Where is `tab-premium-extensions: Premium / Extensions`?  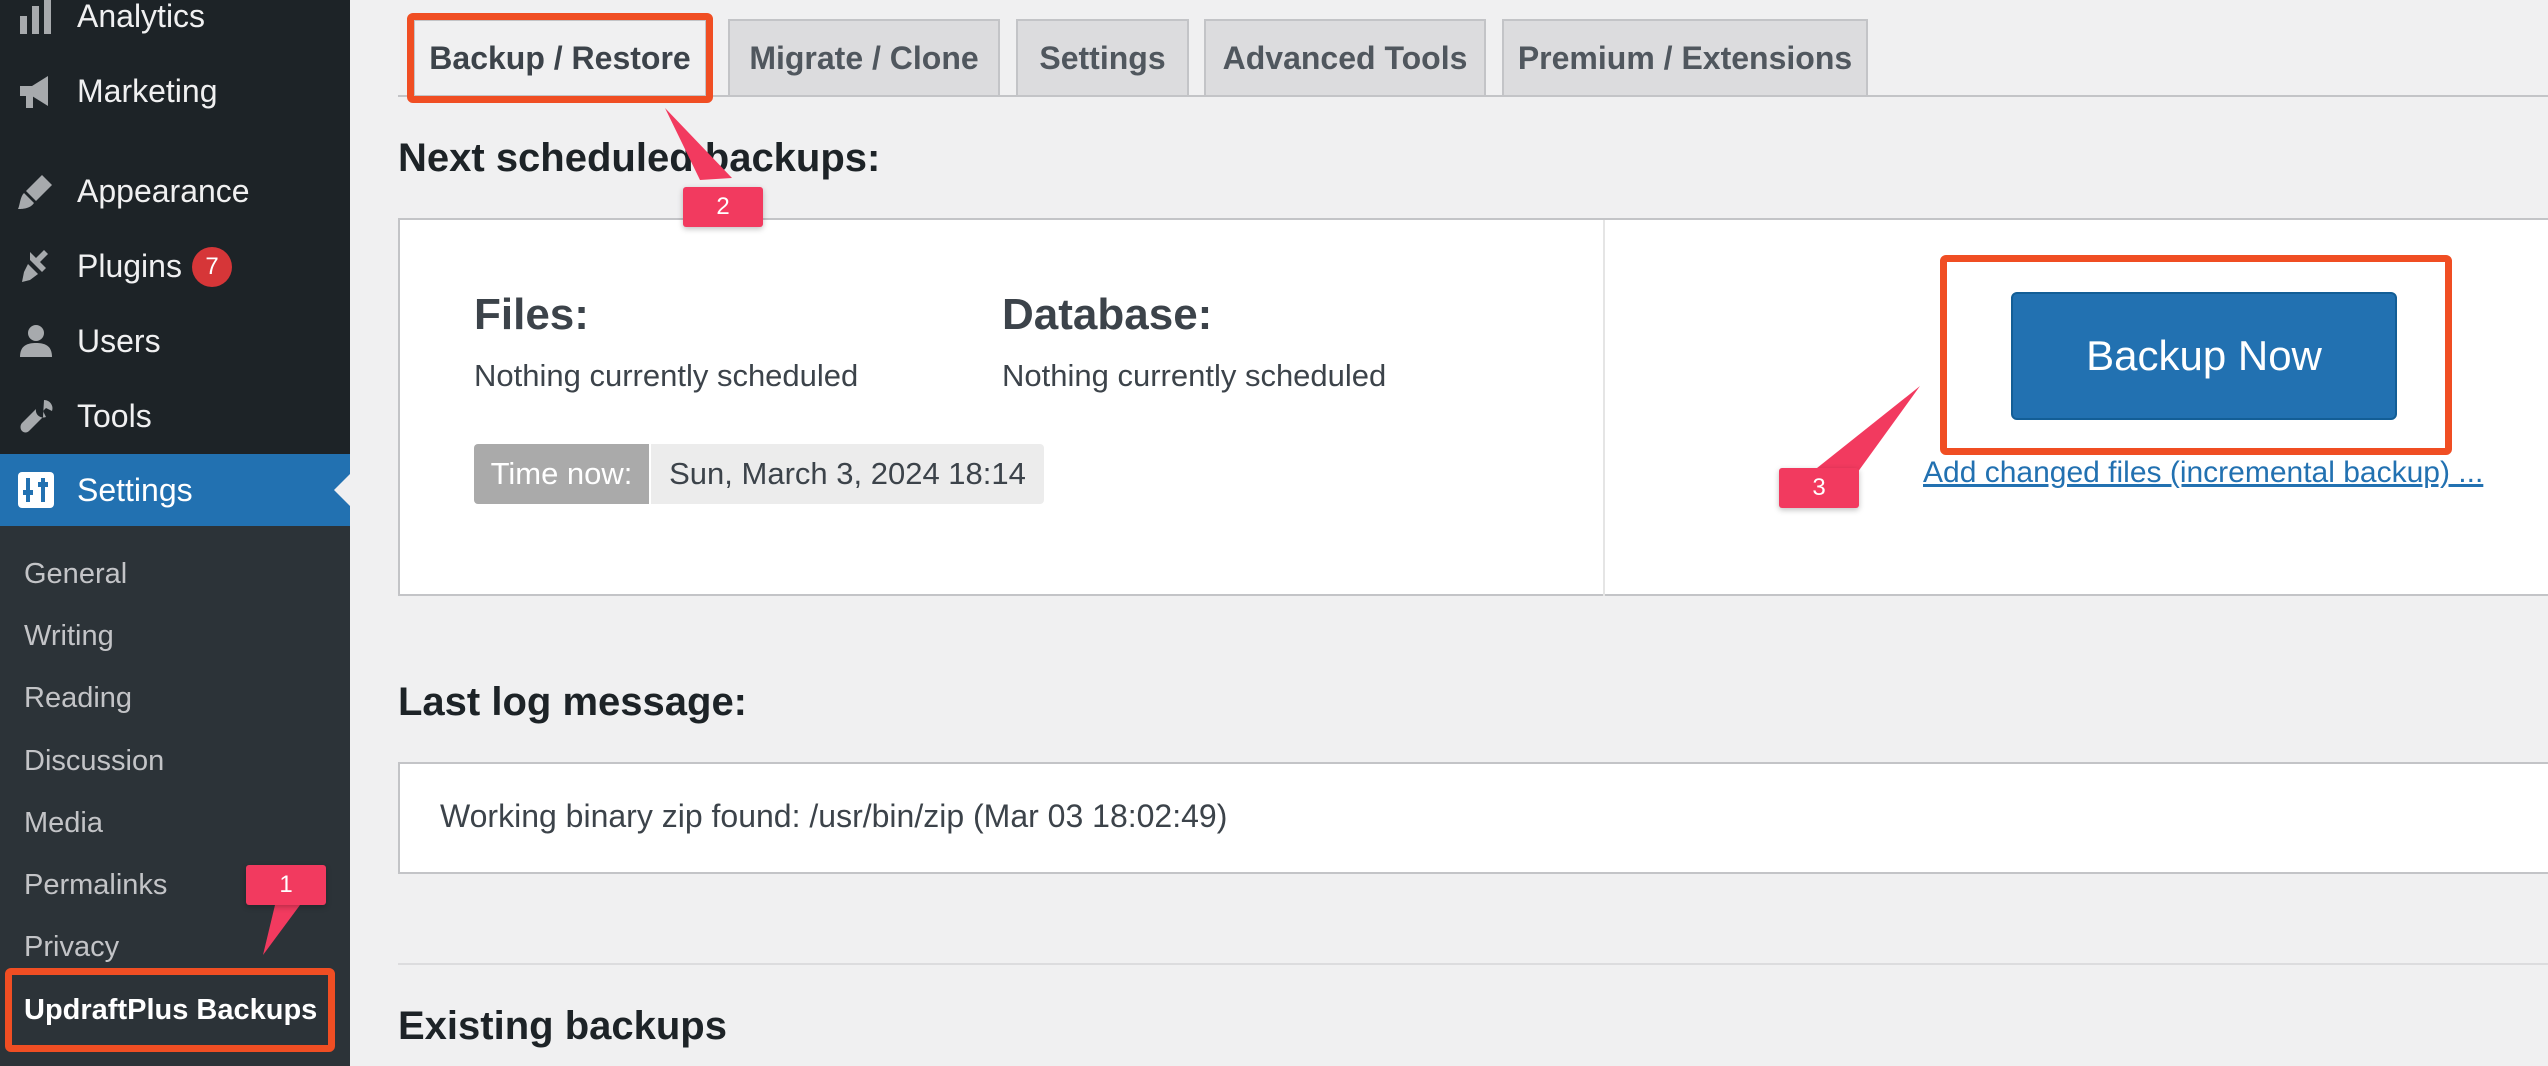
tab-premium-extensions: Premium / Extensions is located at coordinates (1685, 57).